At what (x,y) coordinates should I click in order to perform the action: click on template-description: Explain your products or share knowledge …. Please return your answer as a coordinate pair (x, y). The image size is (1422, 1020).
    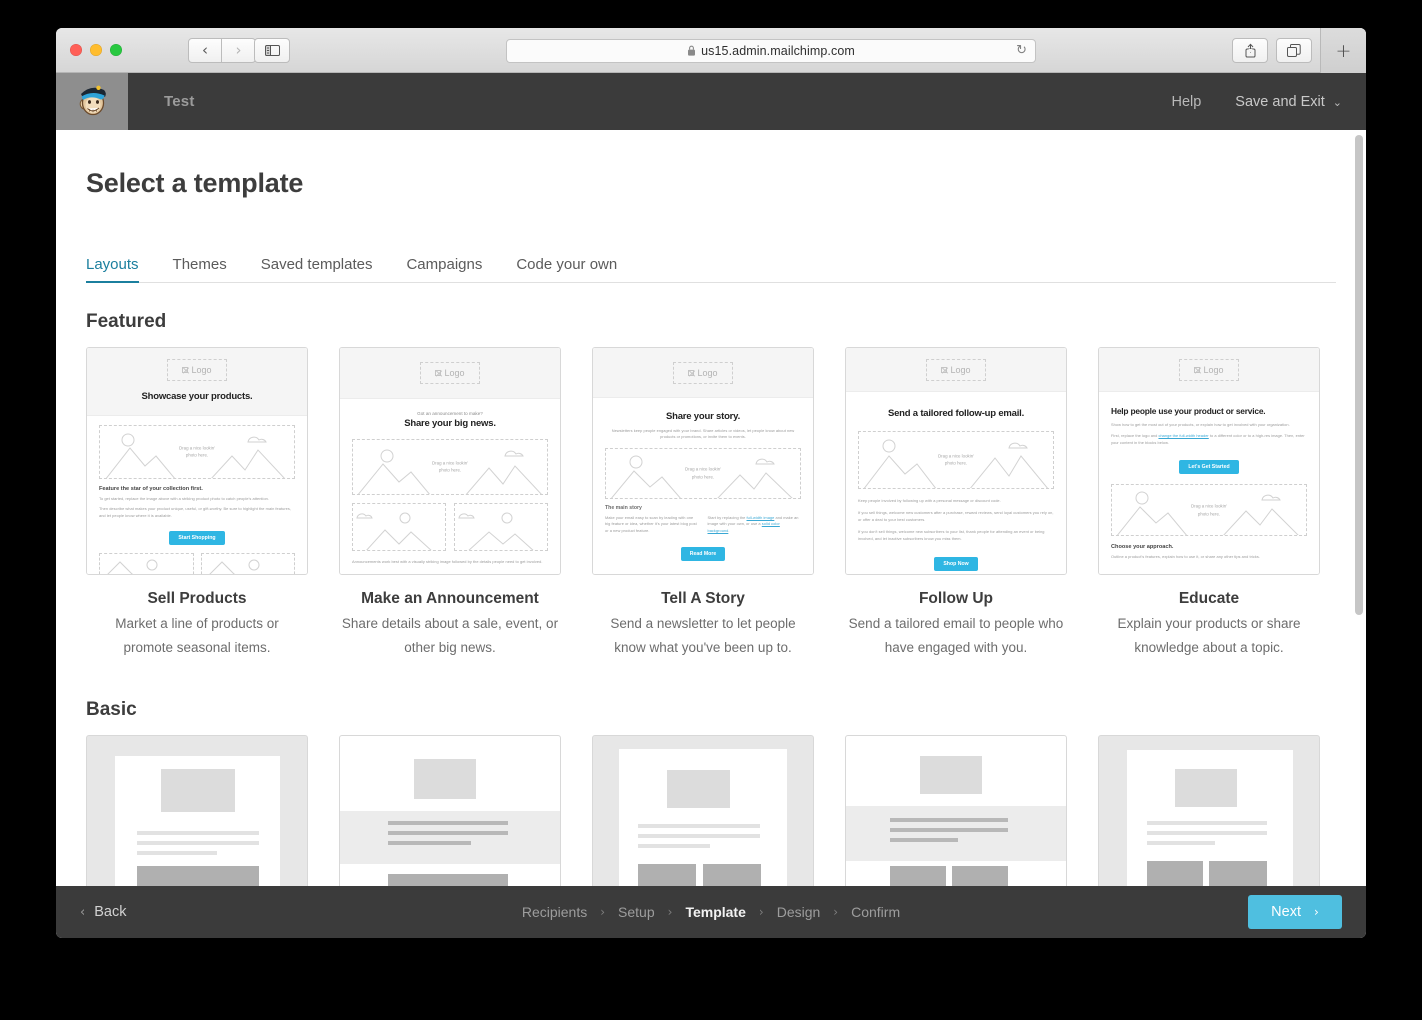
    Looking at the image, I should click on (1209, 636).